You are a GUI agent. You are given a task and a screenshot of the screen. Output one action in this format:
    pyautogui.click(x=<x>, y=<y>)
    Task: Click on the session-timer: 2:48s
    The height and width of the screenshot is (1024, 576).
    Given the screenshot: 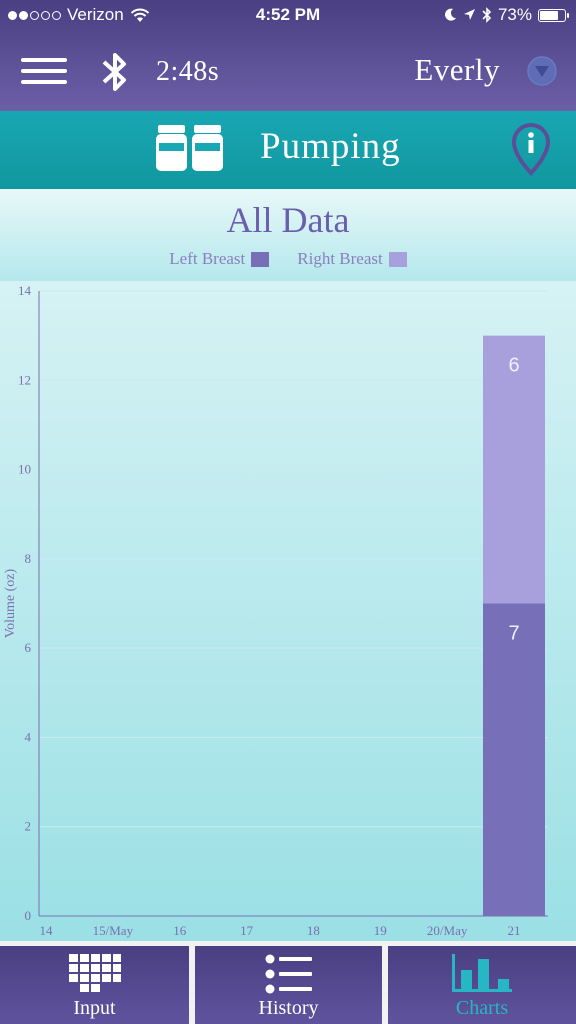 What is the action you would take?
    pyautogui.click(x=188, y=71)
    